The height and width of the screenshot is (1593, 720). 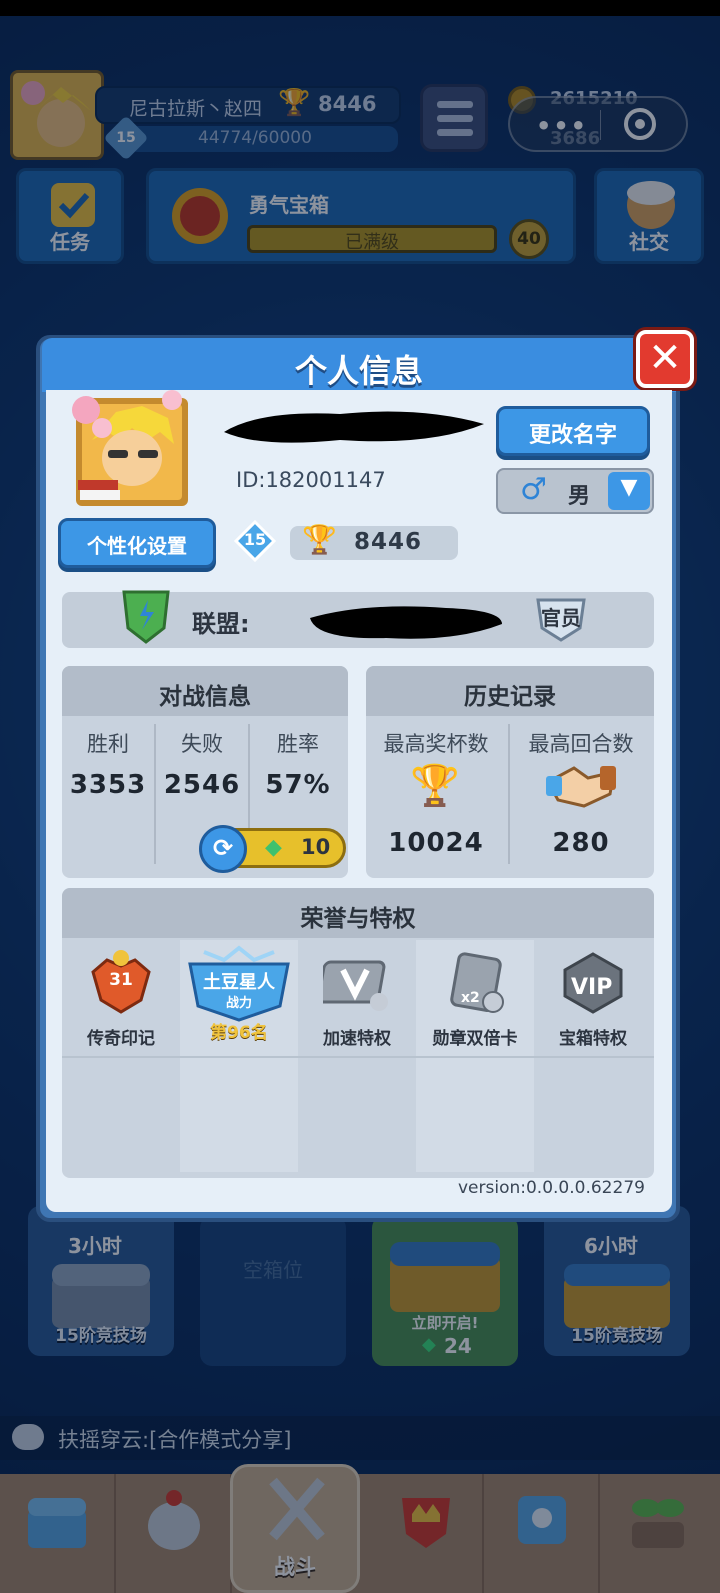 I want to click on max-trophies-label: 最高奖杯数, so click(x=436, y=744).